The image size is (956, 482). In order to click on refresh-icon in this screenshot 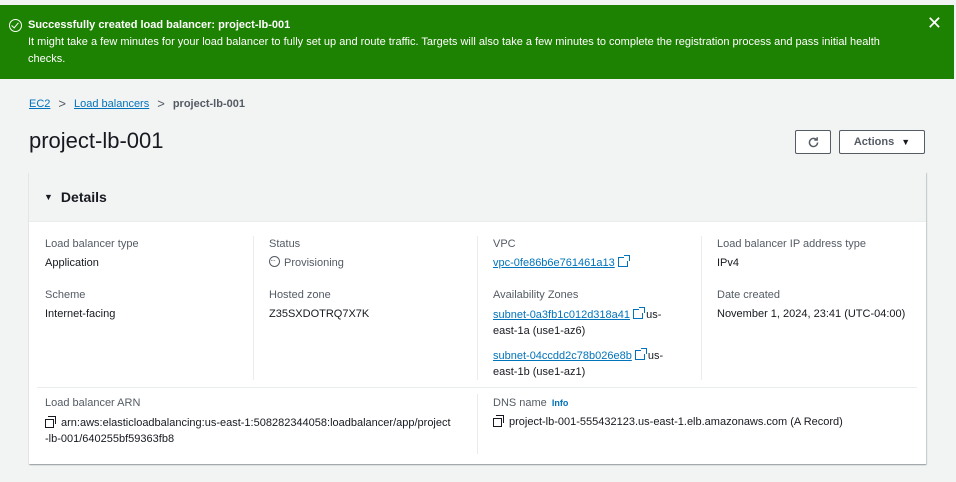, I will do `click(813, 141)`.